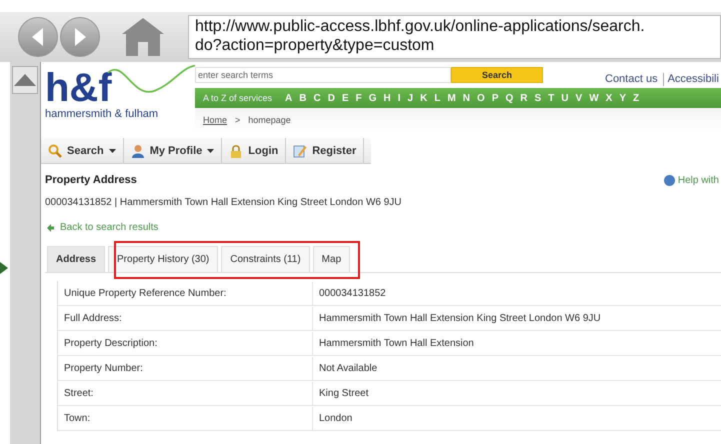 The height and width of the screenshot is (444, 721). I want to click on letter-link: L, so click(437, 98).